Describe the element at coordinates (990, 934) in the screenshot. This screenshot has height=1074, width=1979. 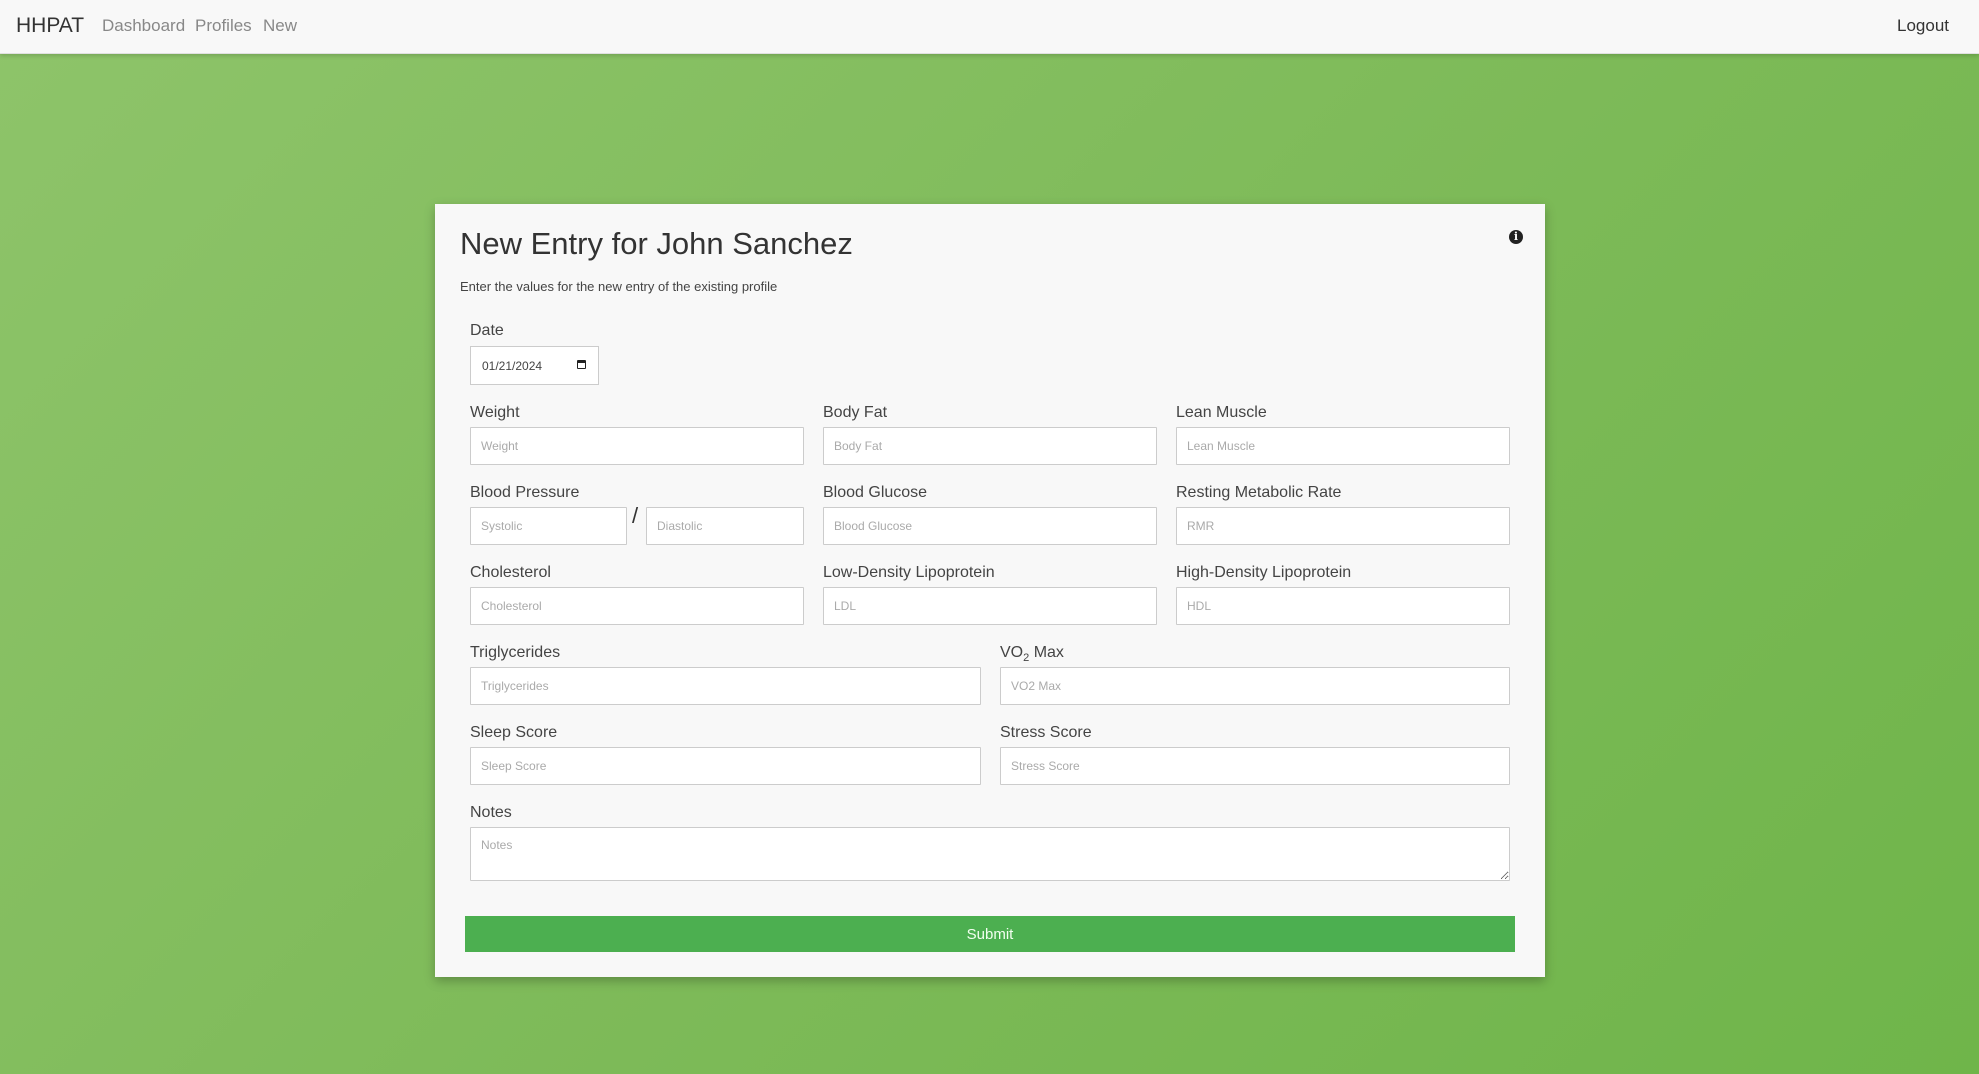
I see `submit-button: Submit` at that location.